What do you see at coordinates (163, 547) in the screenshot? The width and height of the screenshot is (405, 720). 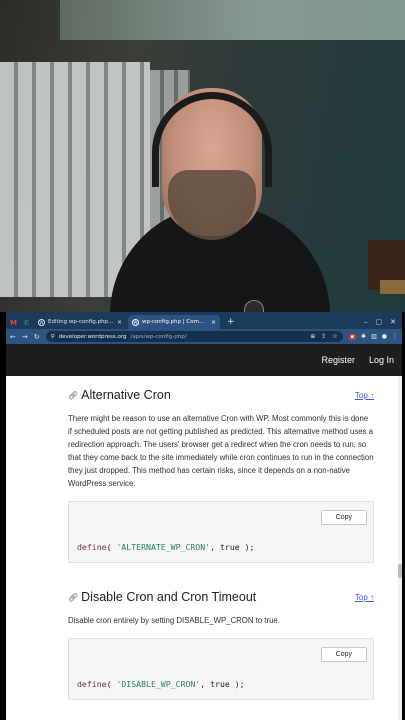 I see `code-string: 'ALTERNATE_WP_CRON'` at bounding box center [163, 547].